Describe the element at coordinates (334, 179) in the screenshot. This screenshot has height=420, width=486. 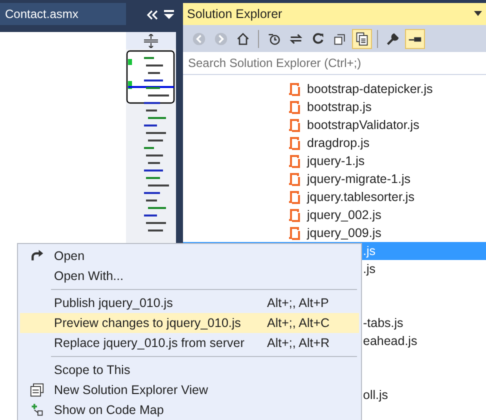
I see `tree-item: jquery-migrate-1.js` at that location.